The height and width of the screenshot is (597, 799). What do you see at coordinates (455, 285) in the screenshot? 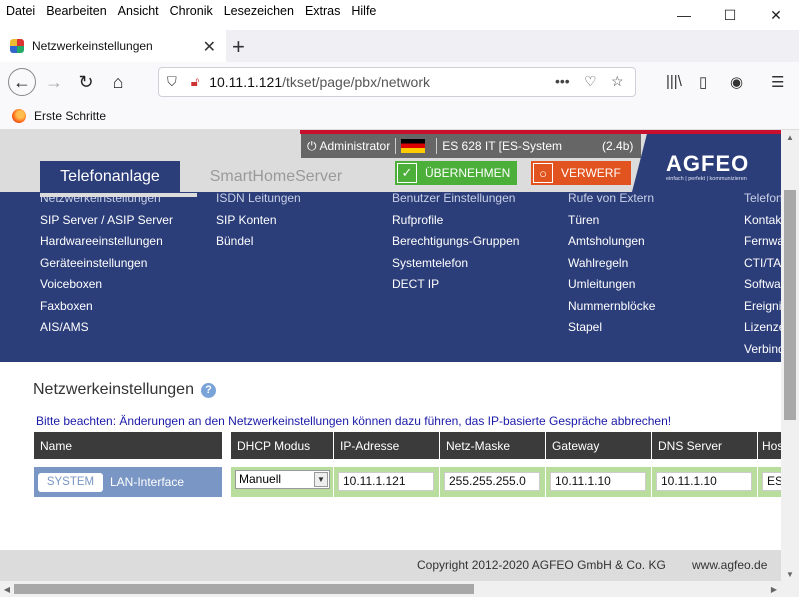
I see `nav-item-dect-ip: DECT IP` at bounding box center [455, 285].